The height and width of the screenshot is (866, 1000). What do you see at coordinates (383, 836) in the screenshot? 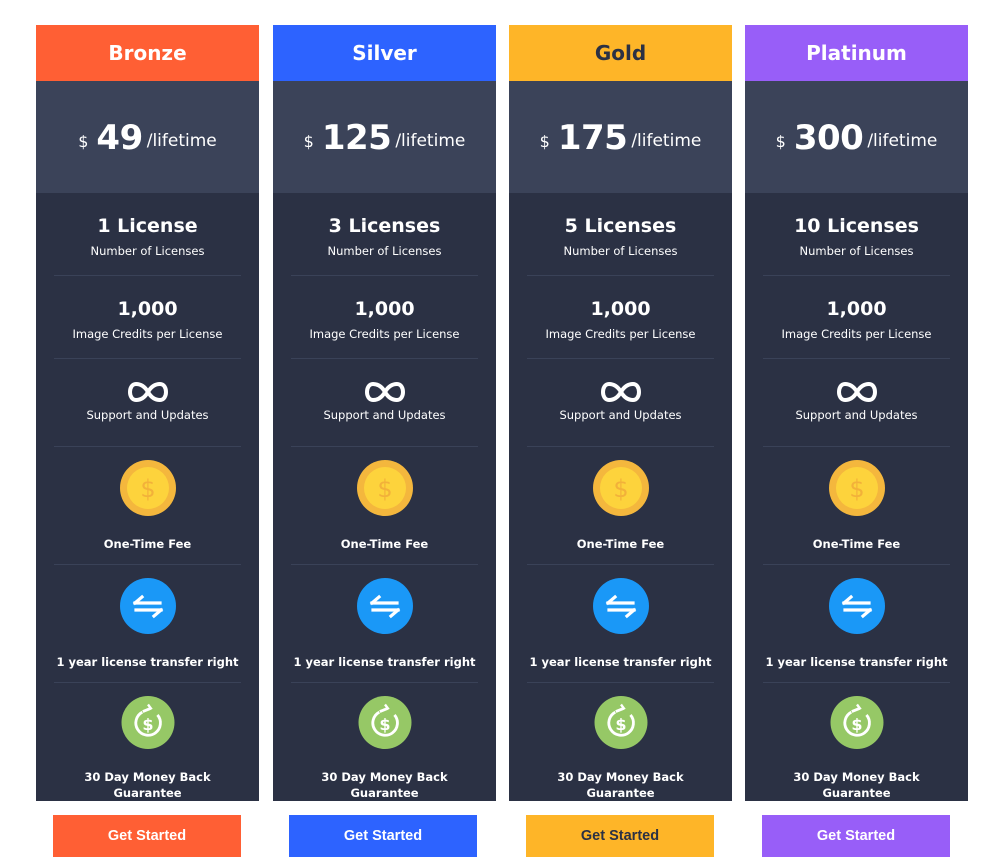
I see `get-started-button-silver: Get Started` at bounding box center [383, 836].